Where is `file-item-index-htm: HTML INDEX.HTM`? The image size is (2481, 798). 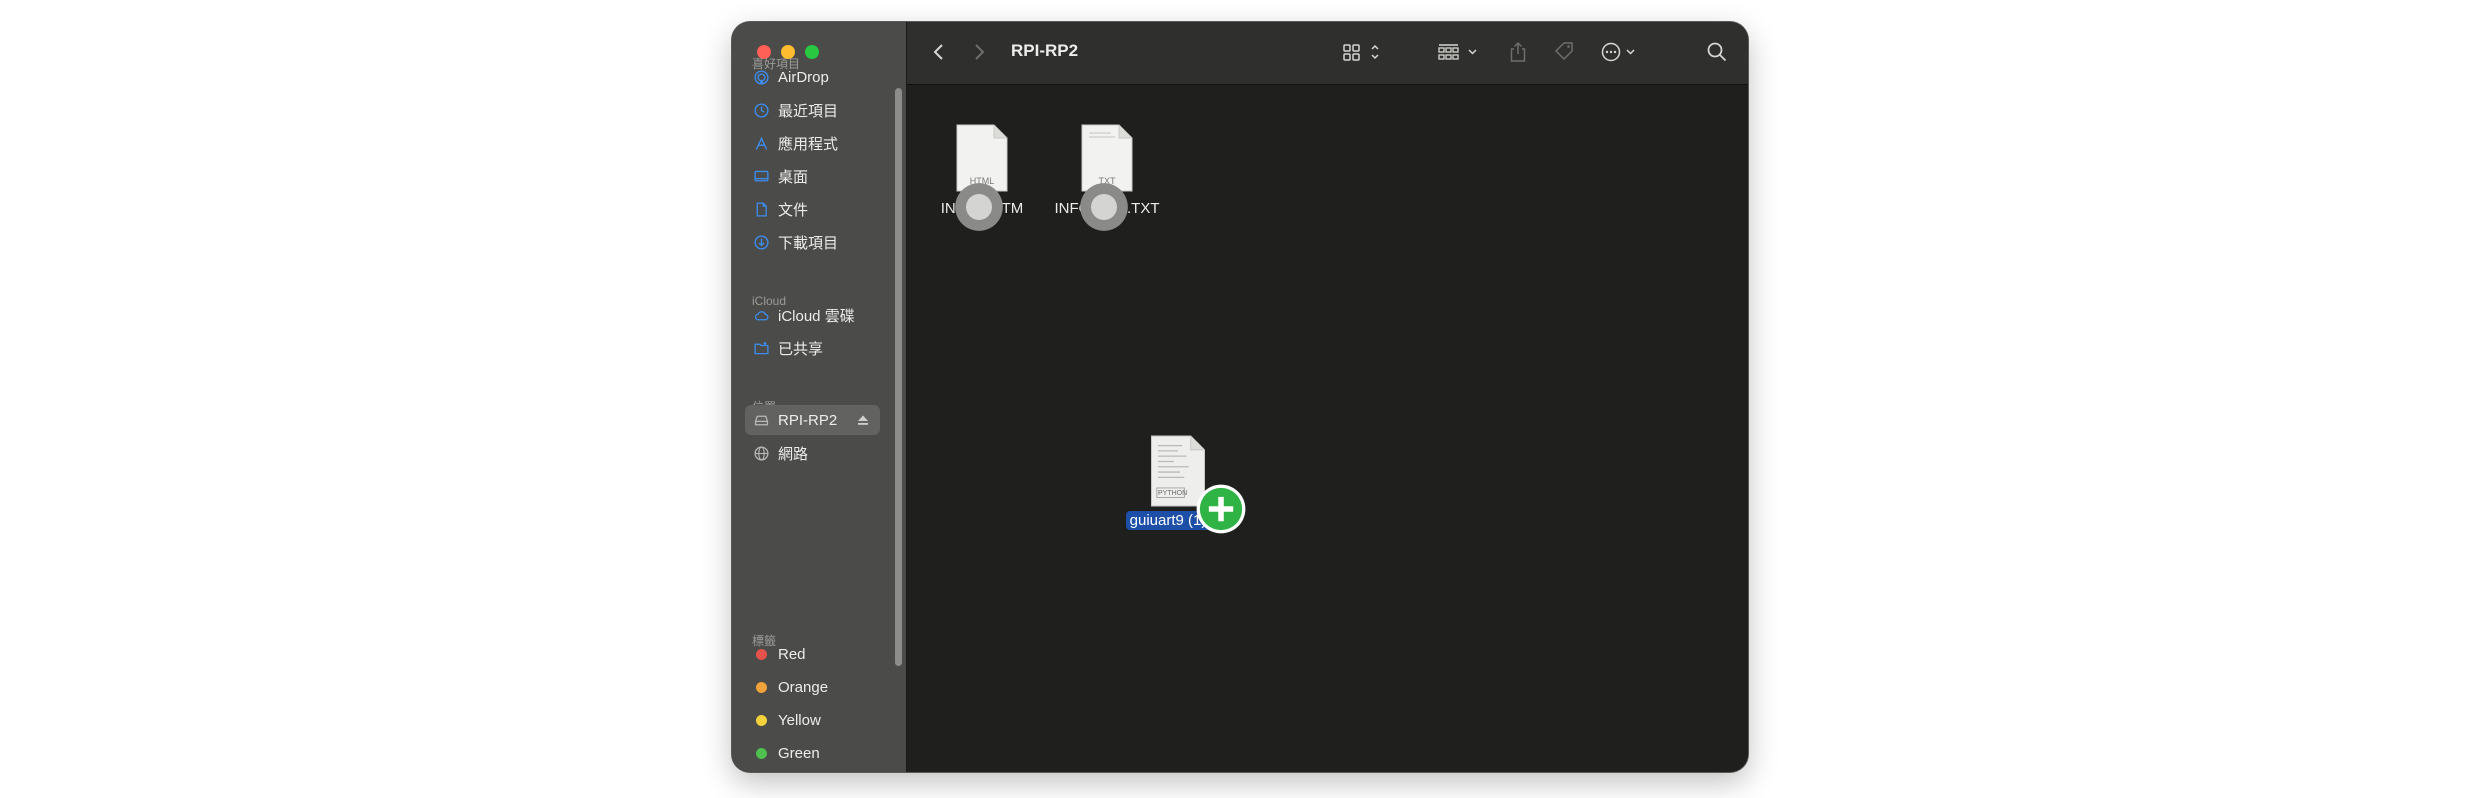
file-item-index-htm: HTML INDEX.HTM is located at coordinates (982, 177).